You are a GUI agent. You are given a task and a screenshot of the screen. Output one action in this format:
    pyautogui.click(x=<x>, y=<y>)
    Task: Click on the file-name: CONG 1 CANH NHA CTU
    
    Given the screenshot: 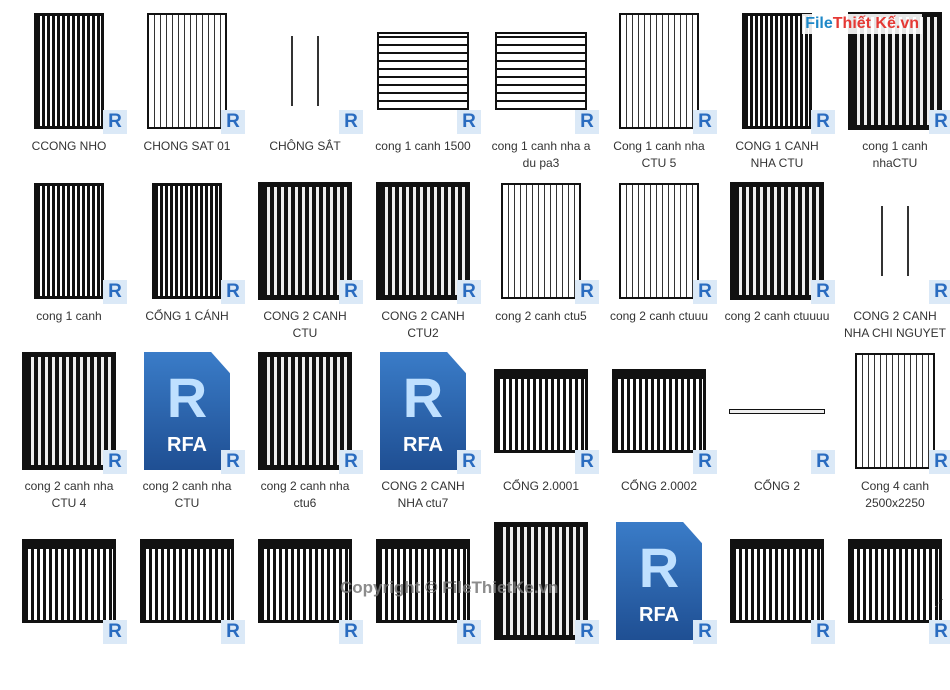 What is the action you would take?
    pyautogui.click(x=777, y=154)
    